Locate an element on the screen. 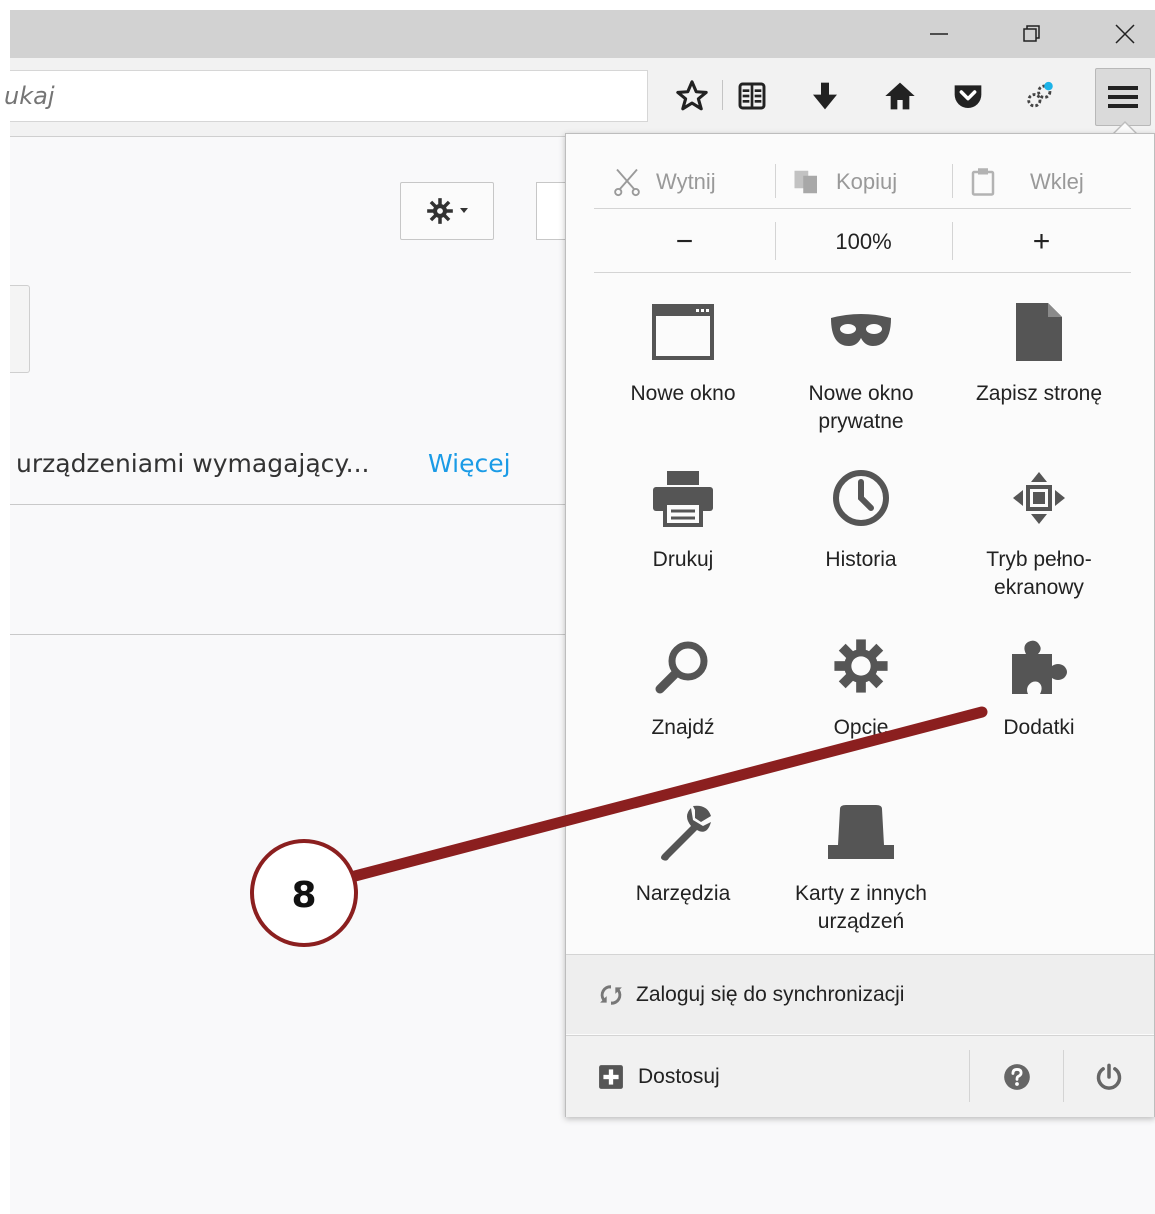  paste-label: Wklej is located at coordinates (1057, 181).